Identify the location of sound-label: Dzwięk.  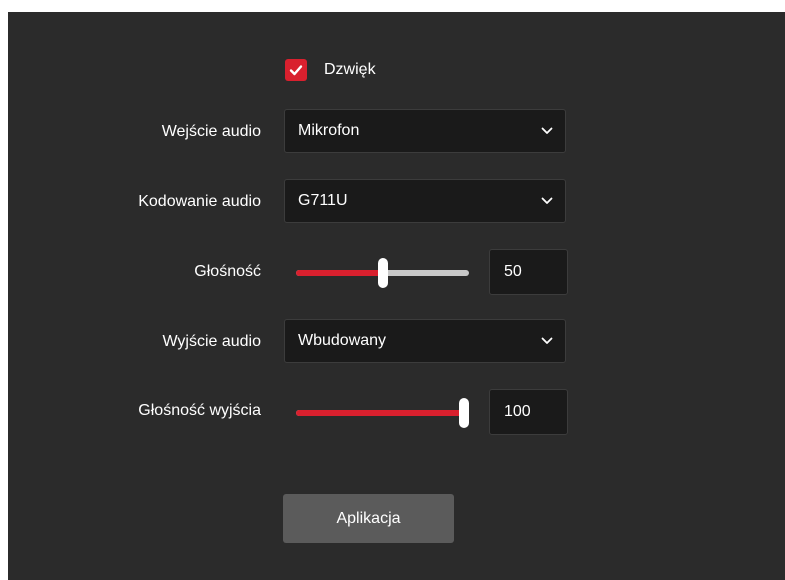
(350, 69).